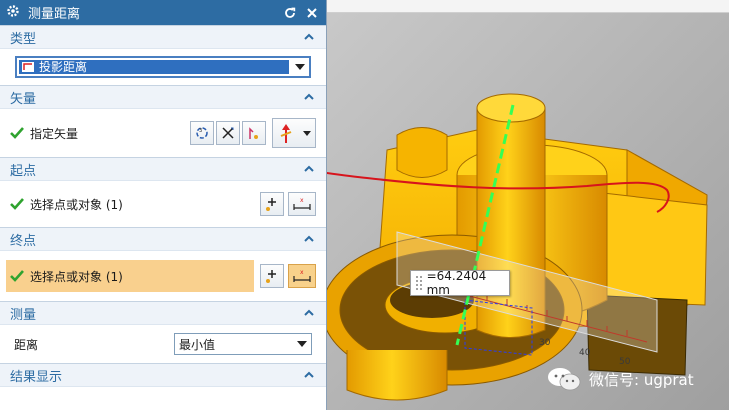 The height and width of the screenshot is (410, 729). Describe the element at coordinates (76, 276) in the screenshot. I see `end-point-label: 选择点或对象 (1)` at that location.